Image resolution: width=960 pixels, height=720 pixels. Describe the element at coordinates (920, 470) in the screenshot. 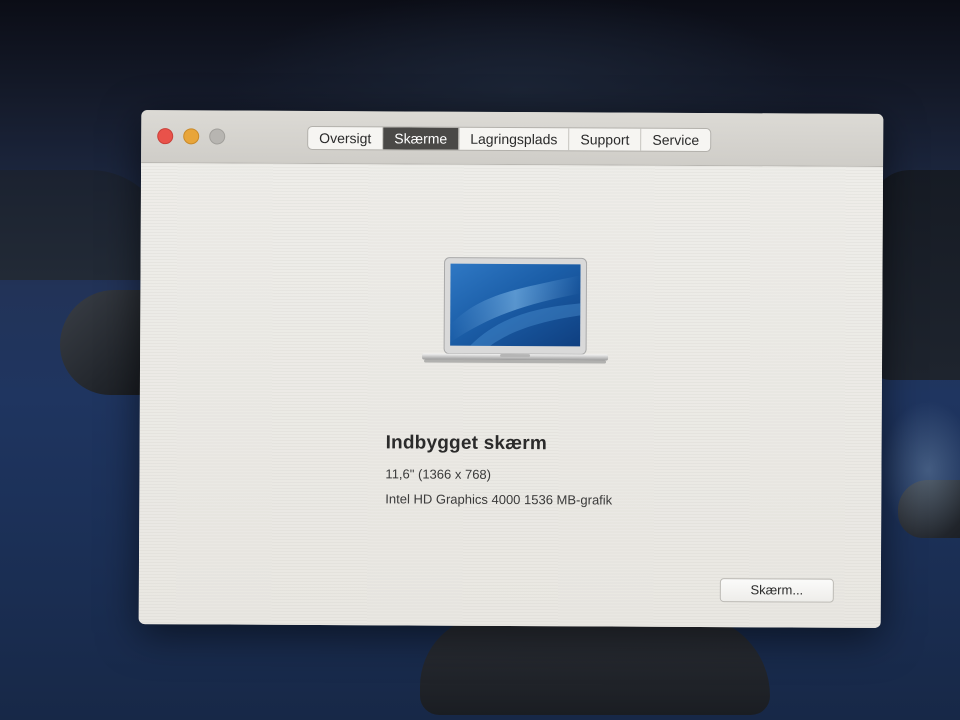

I see `wallpaper-foam` at that location.